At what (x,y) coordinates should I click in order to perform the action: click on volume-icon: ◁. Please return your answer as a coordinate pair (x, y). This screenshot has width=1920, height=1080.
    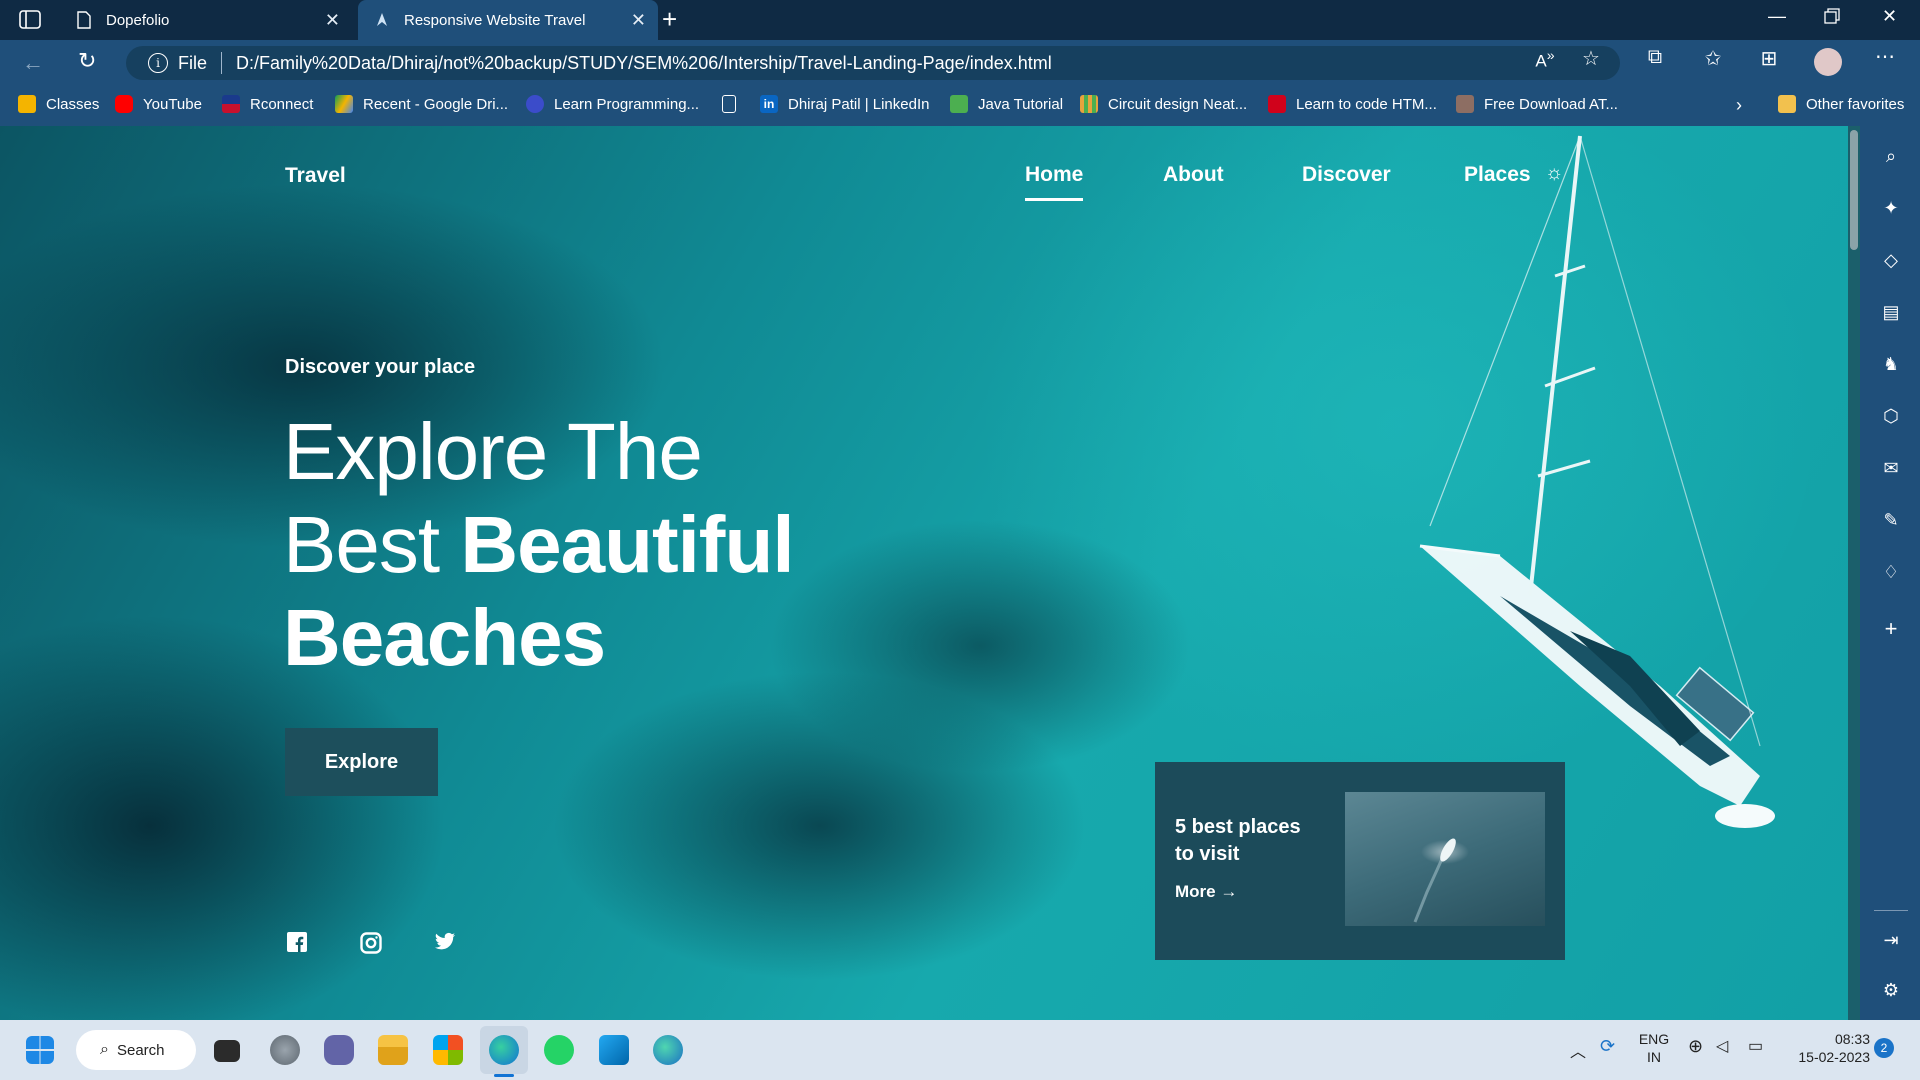
    Looking at the image, I should click on (1722, 1046).